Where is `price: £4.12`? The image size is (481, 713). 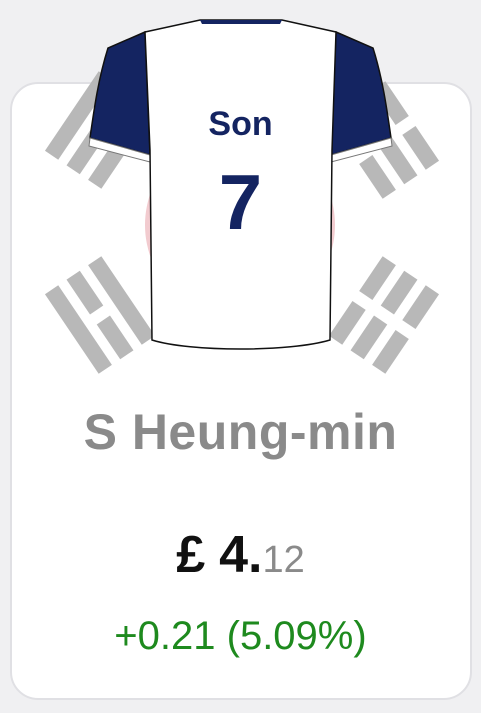 price: £4.12 is located at coordinates (240, 561).